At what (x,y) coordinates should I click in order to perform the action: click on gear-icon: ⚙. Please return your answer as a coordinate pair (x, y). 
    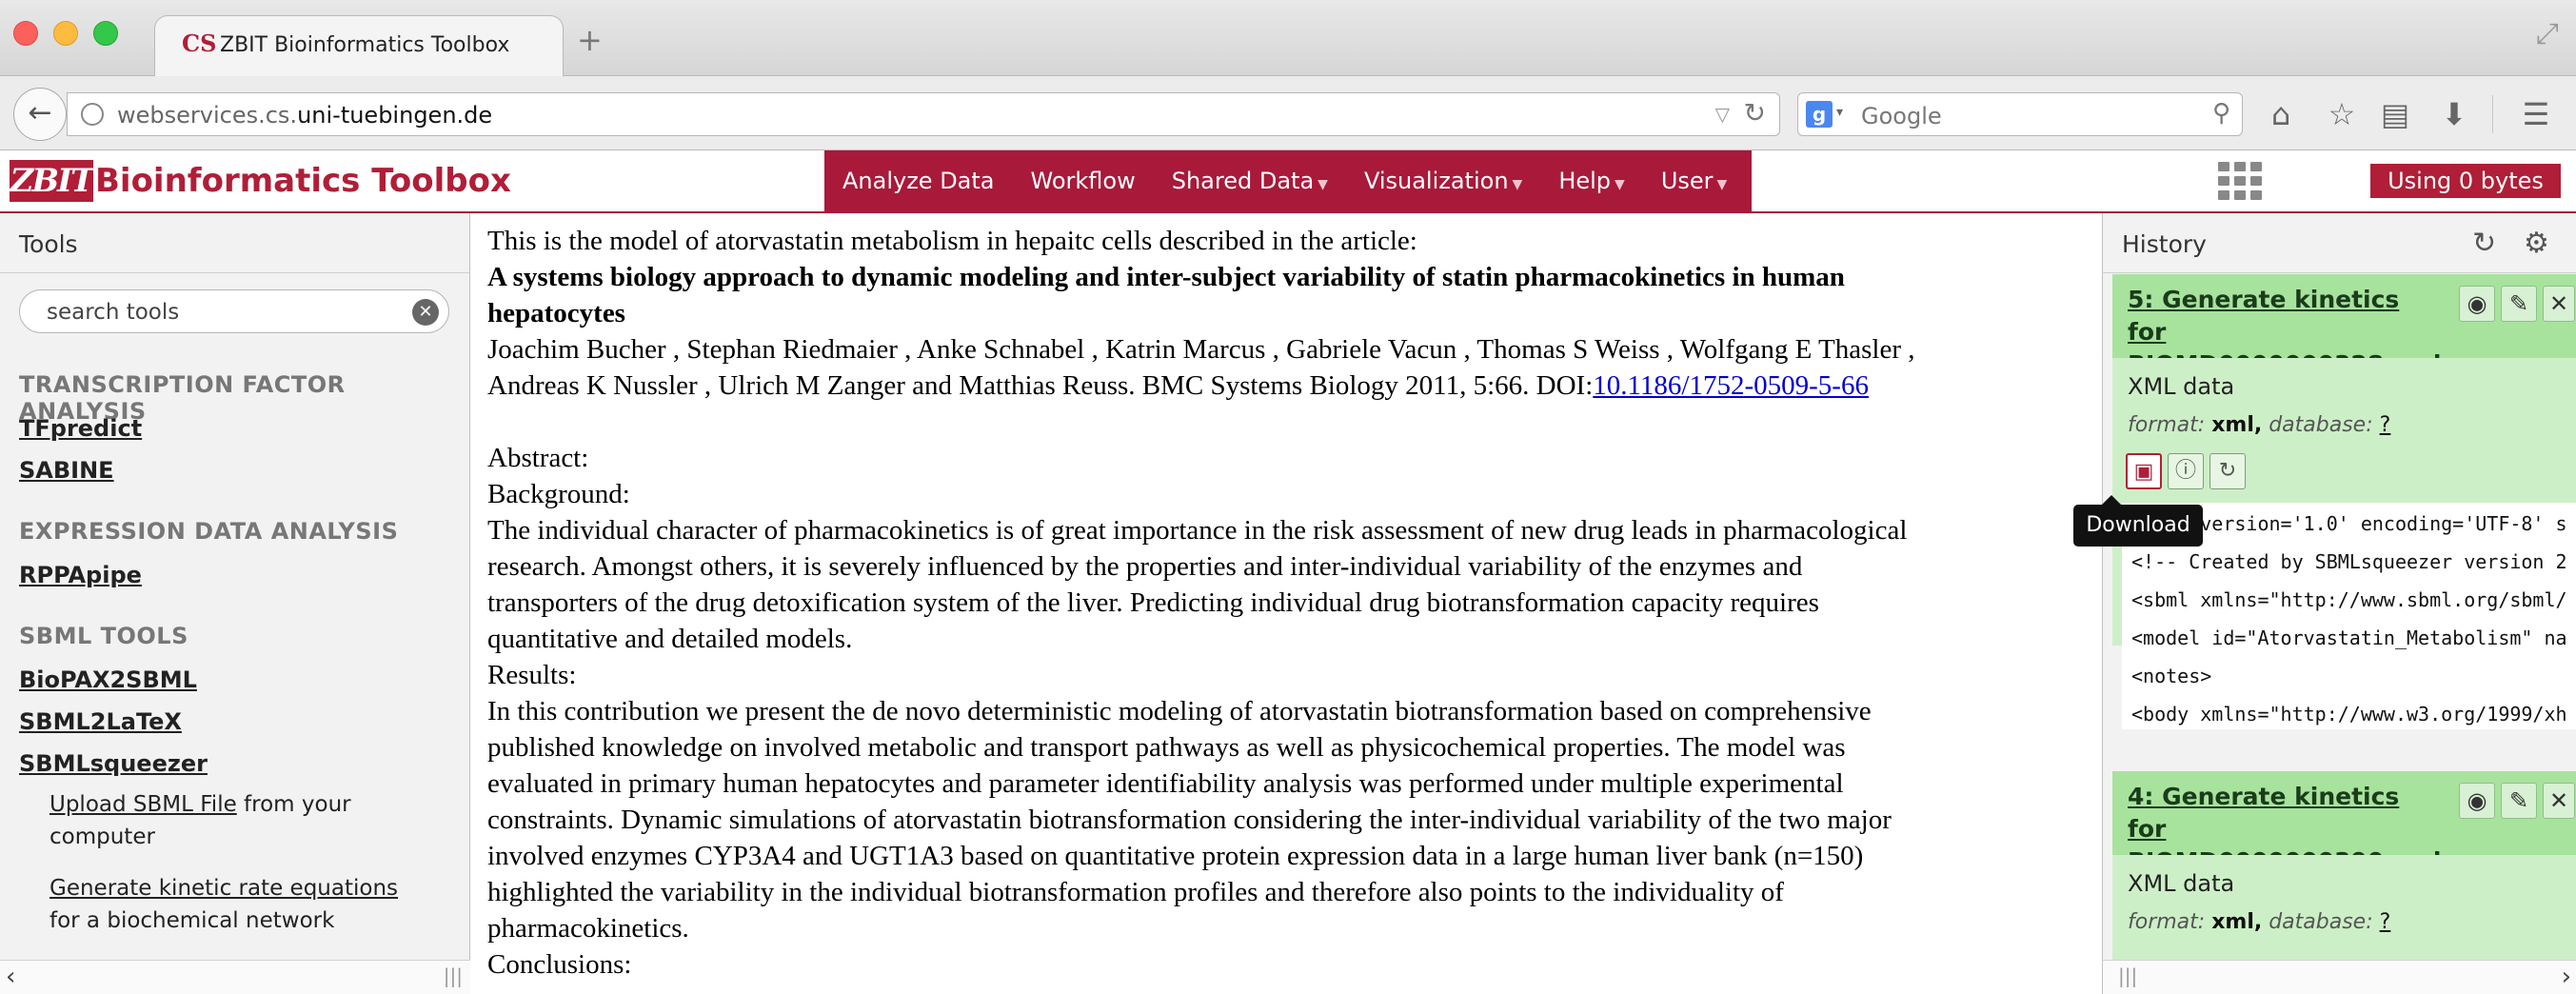
    Looking at the image, I should click on (2536, 243).